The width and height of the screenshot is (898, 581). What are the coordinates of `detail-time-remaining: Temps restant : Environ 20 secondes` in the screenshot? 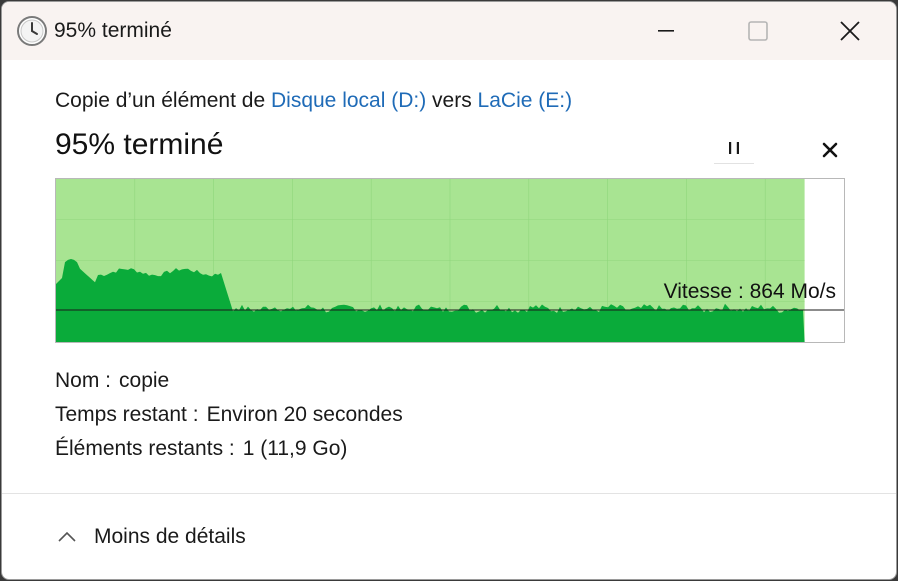 It's located at (229, 415).